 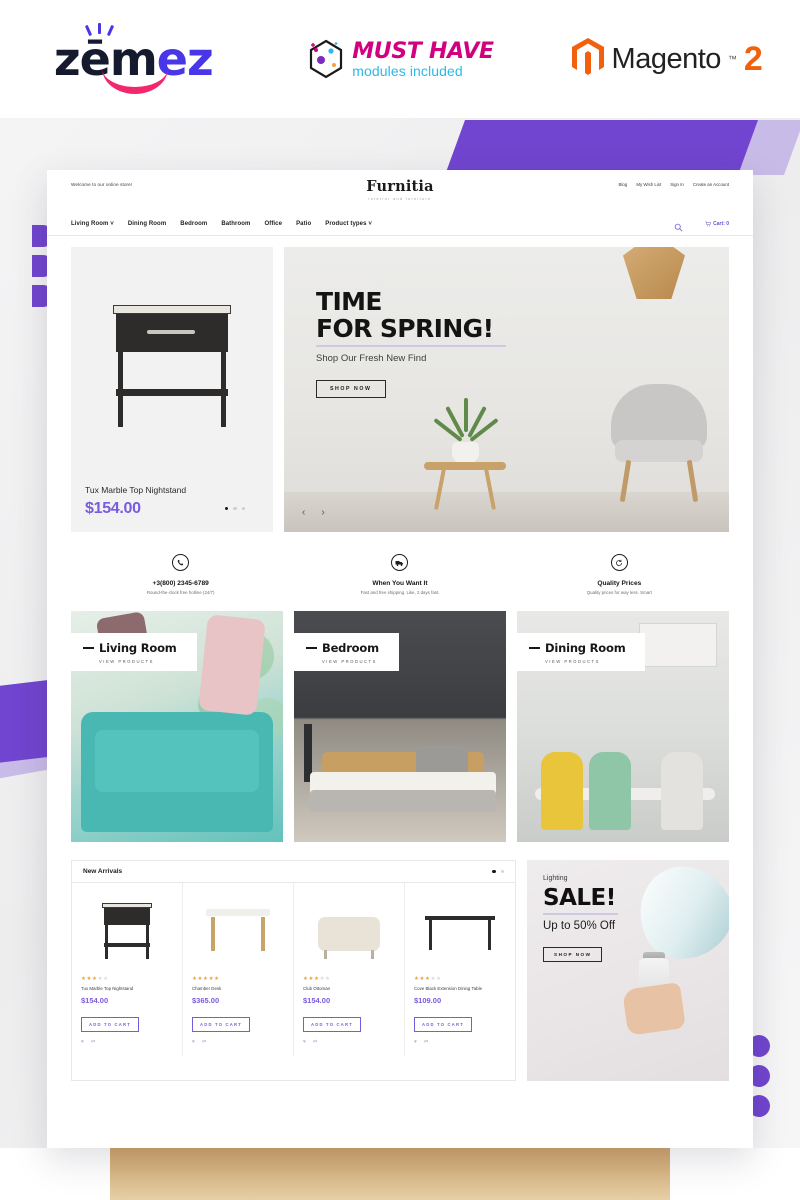 I want to click on link-blog: Blog, so click(x=623, y=184).